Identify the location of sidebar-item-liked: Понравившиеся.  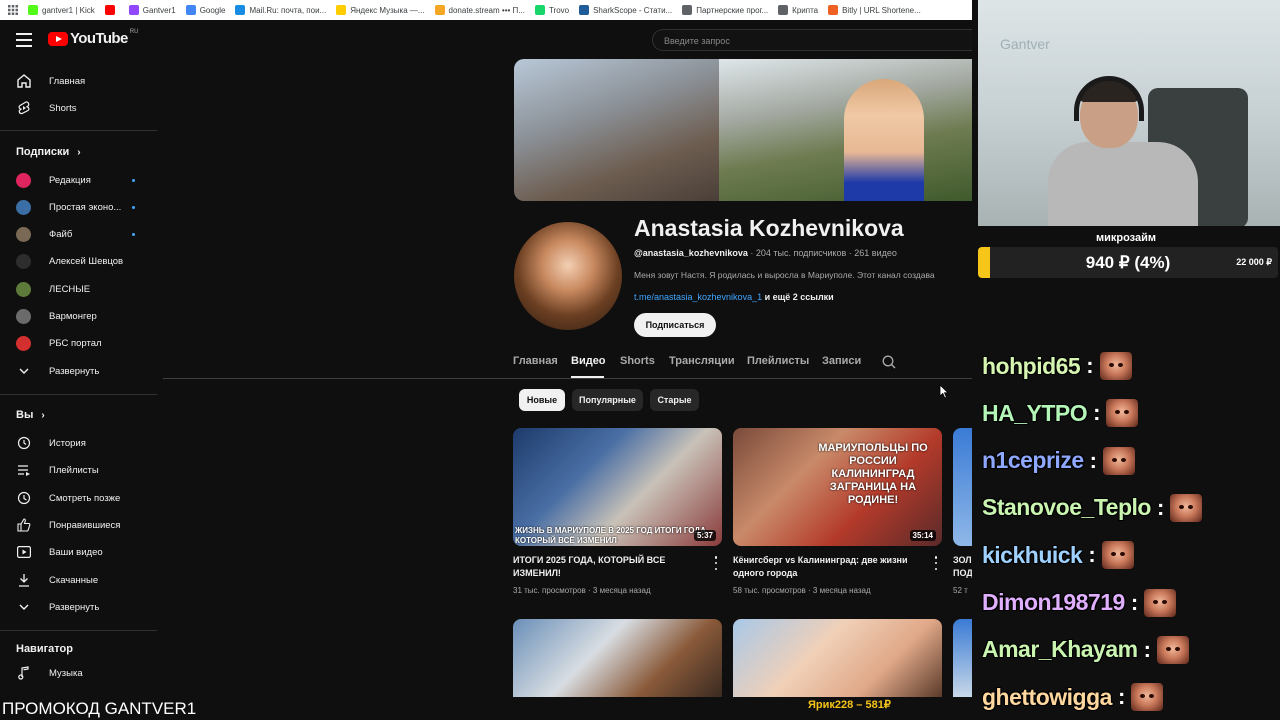
(68, 525).